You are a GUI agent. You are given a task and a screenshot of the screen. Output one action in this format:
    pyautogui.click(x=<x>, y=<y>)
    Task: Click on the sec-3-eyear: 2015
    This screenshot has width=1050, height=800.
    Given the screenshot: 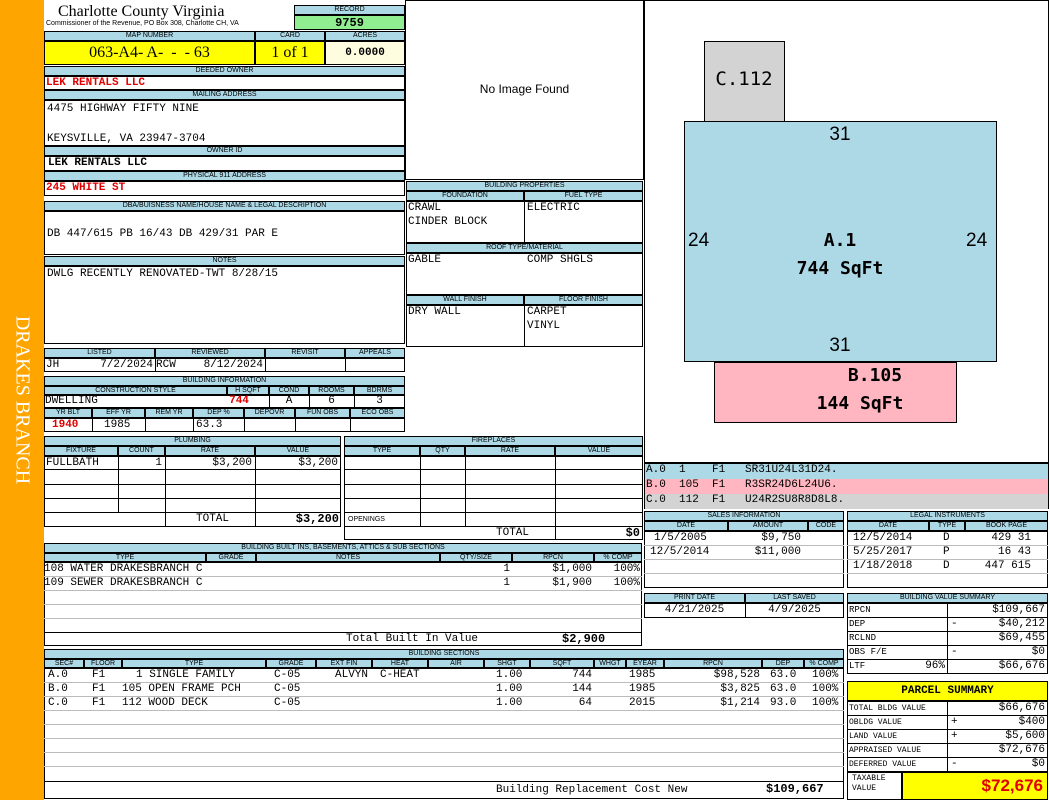 What is the action you would take?
    pyautogui.click(x=642, y=703)
    